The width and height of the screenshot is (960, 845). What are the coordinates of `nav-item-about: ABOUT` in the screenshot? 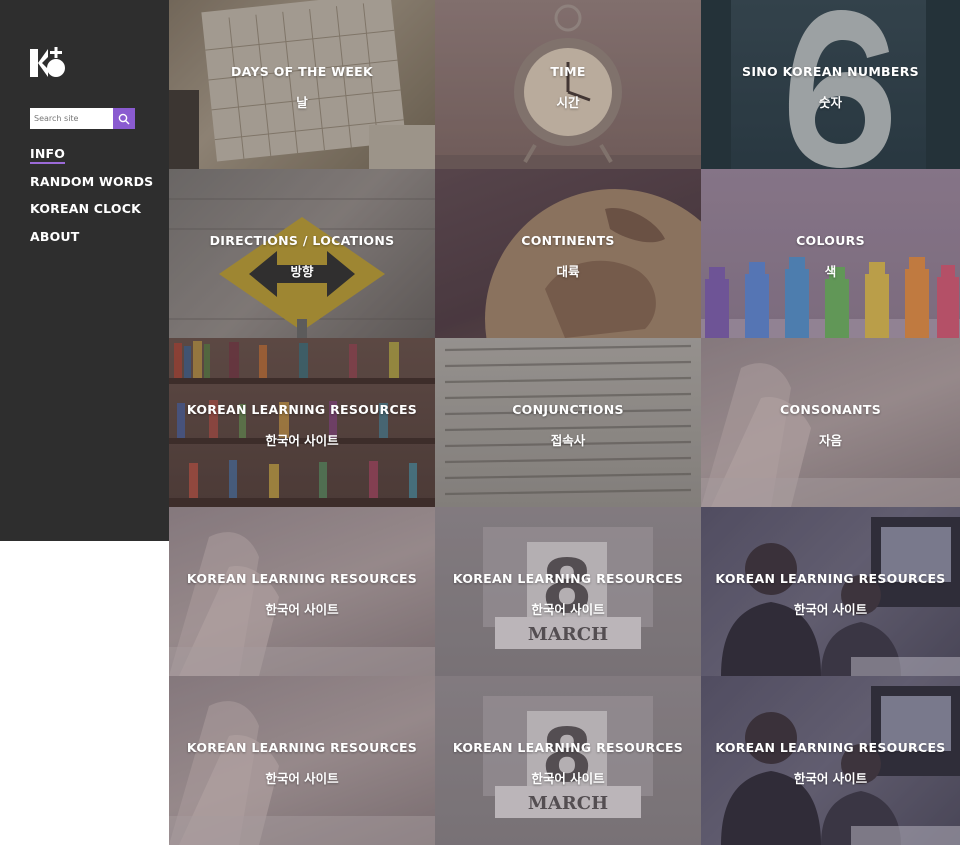 It's located at (91, 243).